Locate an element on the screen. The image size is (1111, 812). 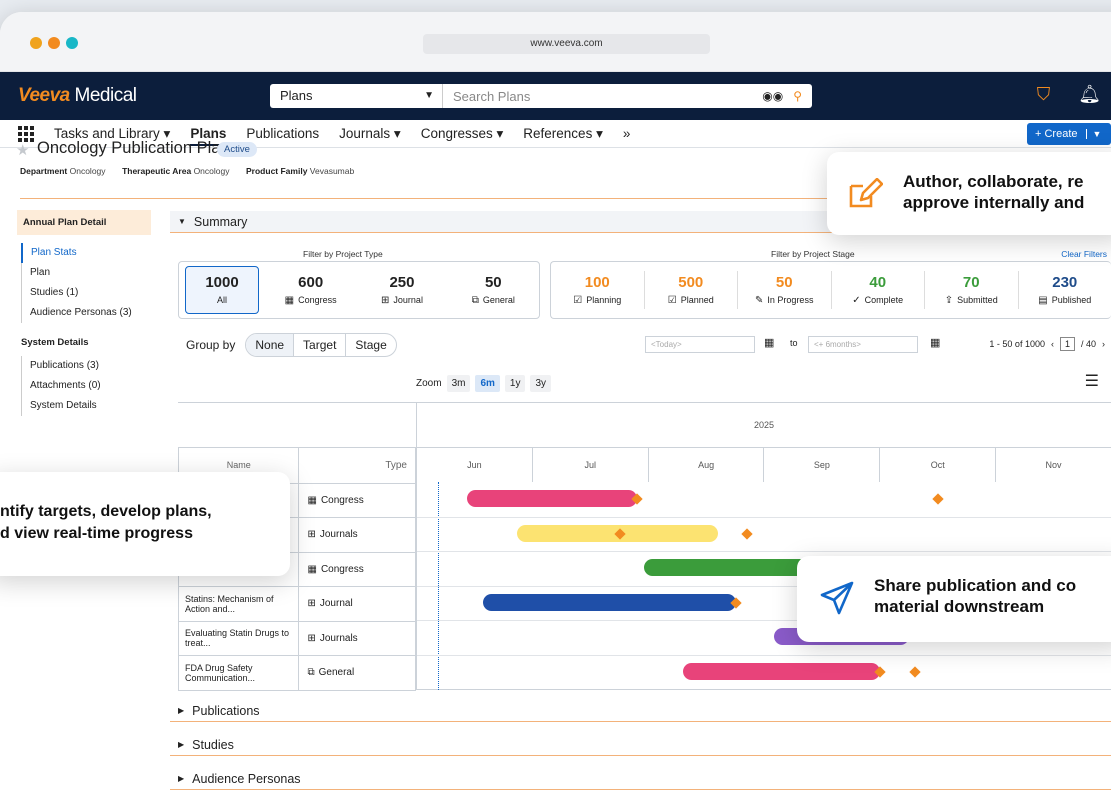
stage-filter-complete: 40✓Complete is located at coordinates (878, 290).